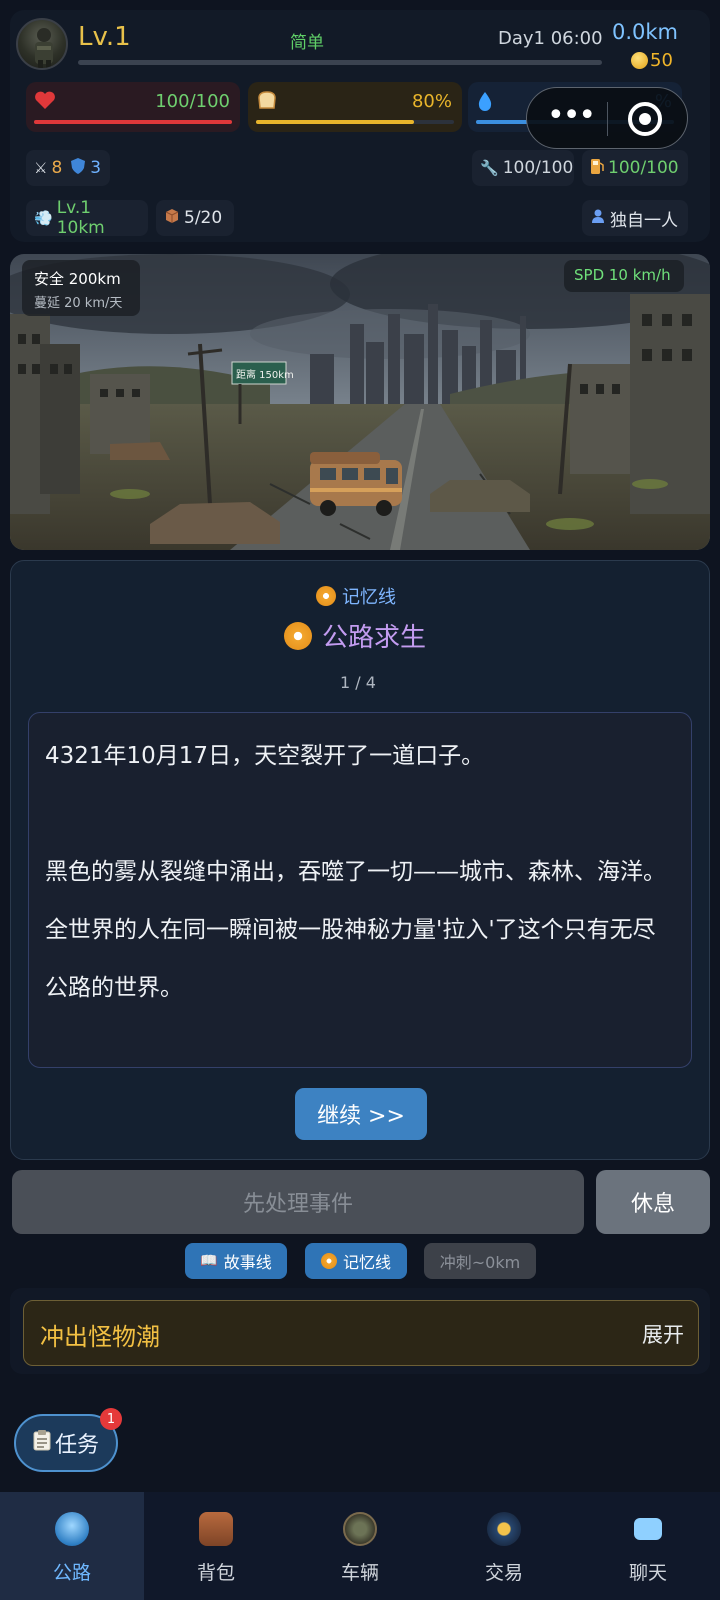 This screenshot has width=720, height=1600. I want to click on task-count-badge: 1, so click(111, 1419).